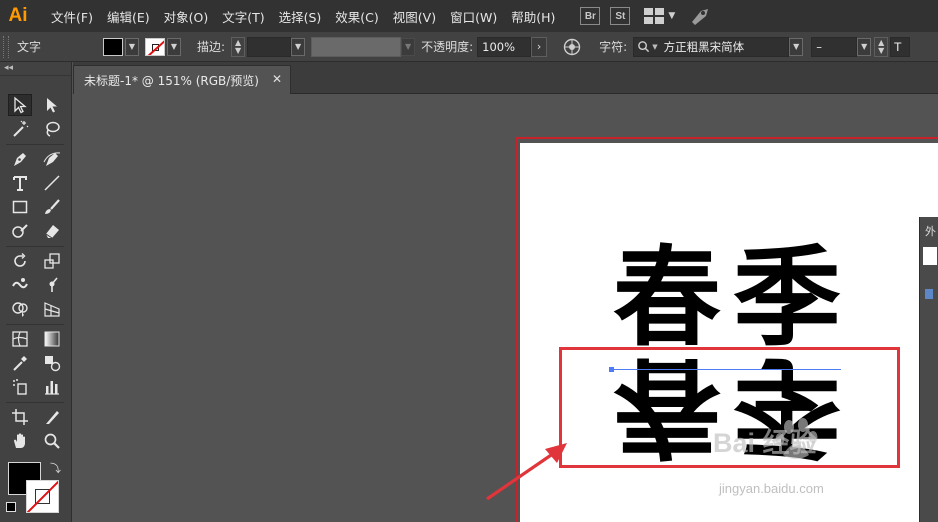  I want to click on magic-wand-tool, so click(20, 129).